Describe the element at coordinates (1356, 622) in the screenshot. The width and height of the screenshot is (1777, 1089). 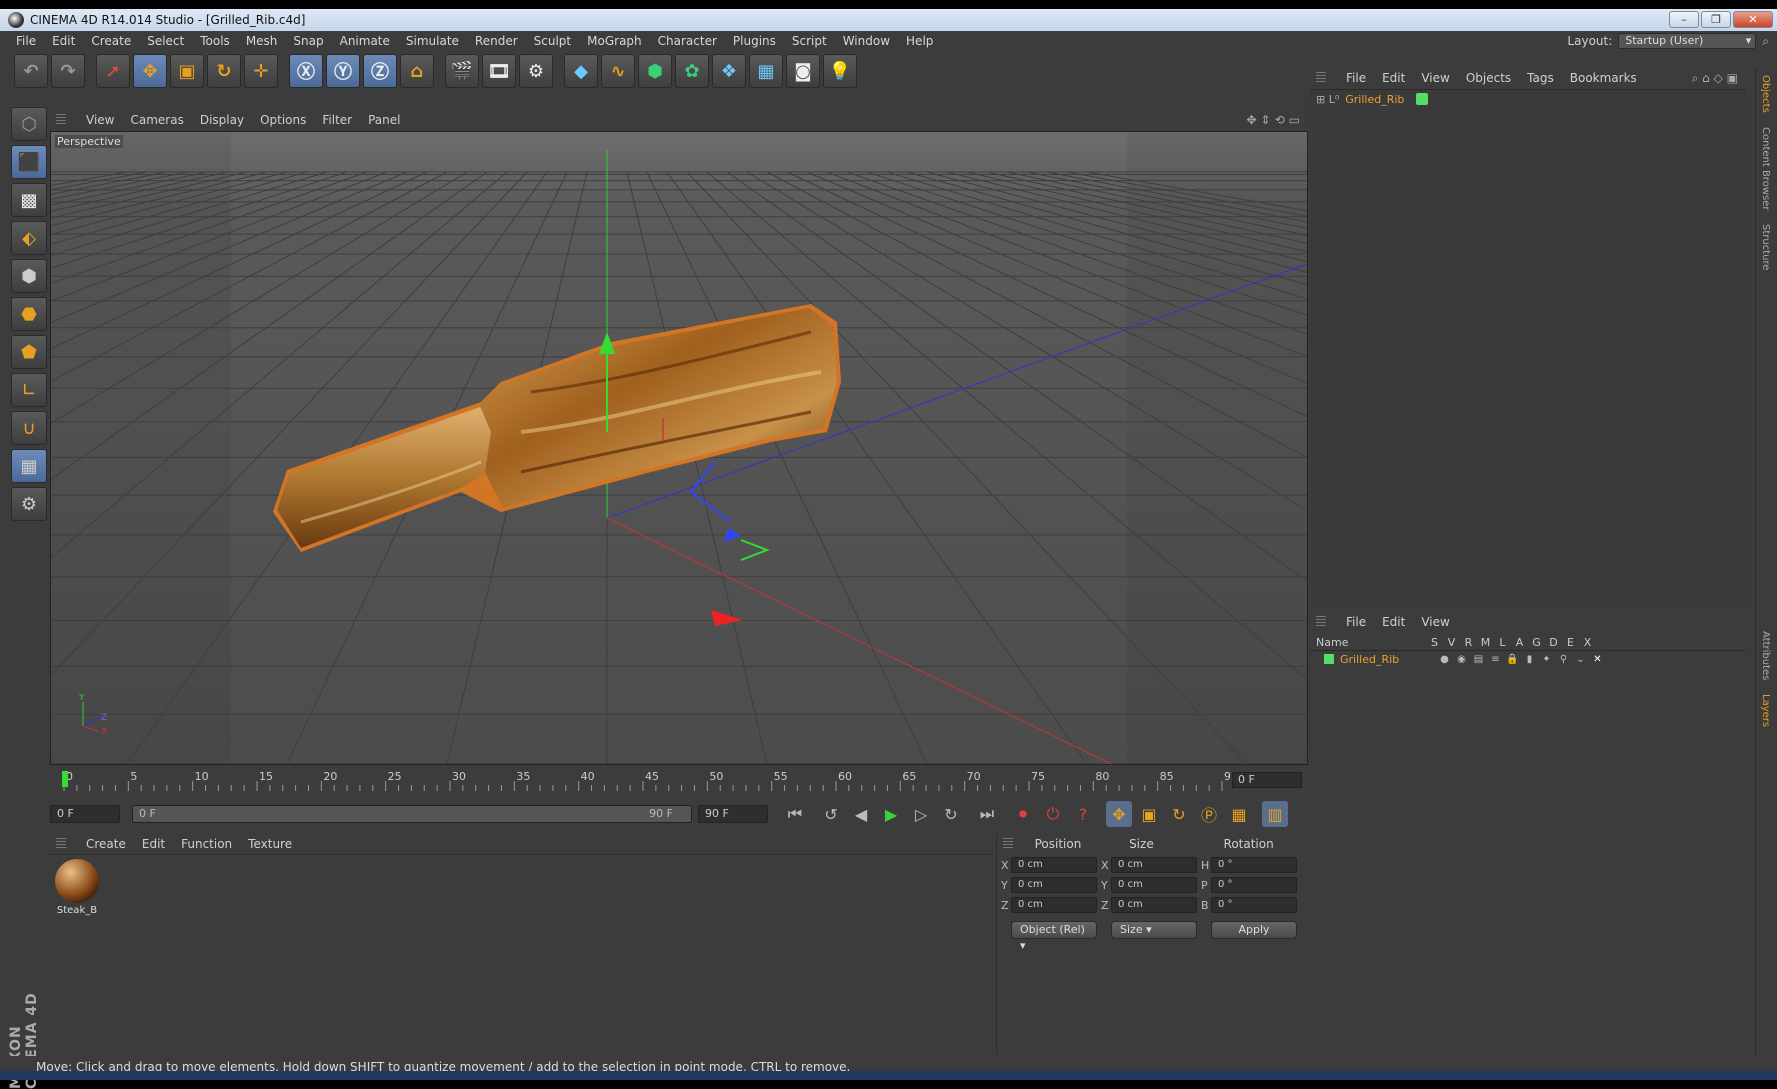
I see `layers-menu-file: File` at that location.